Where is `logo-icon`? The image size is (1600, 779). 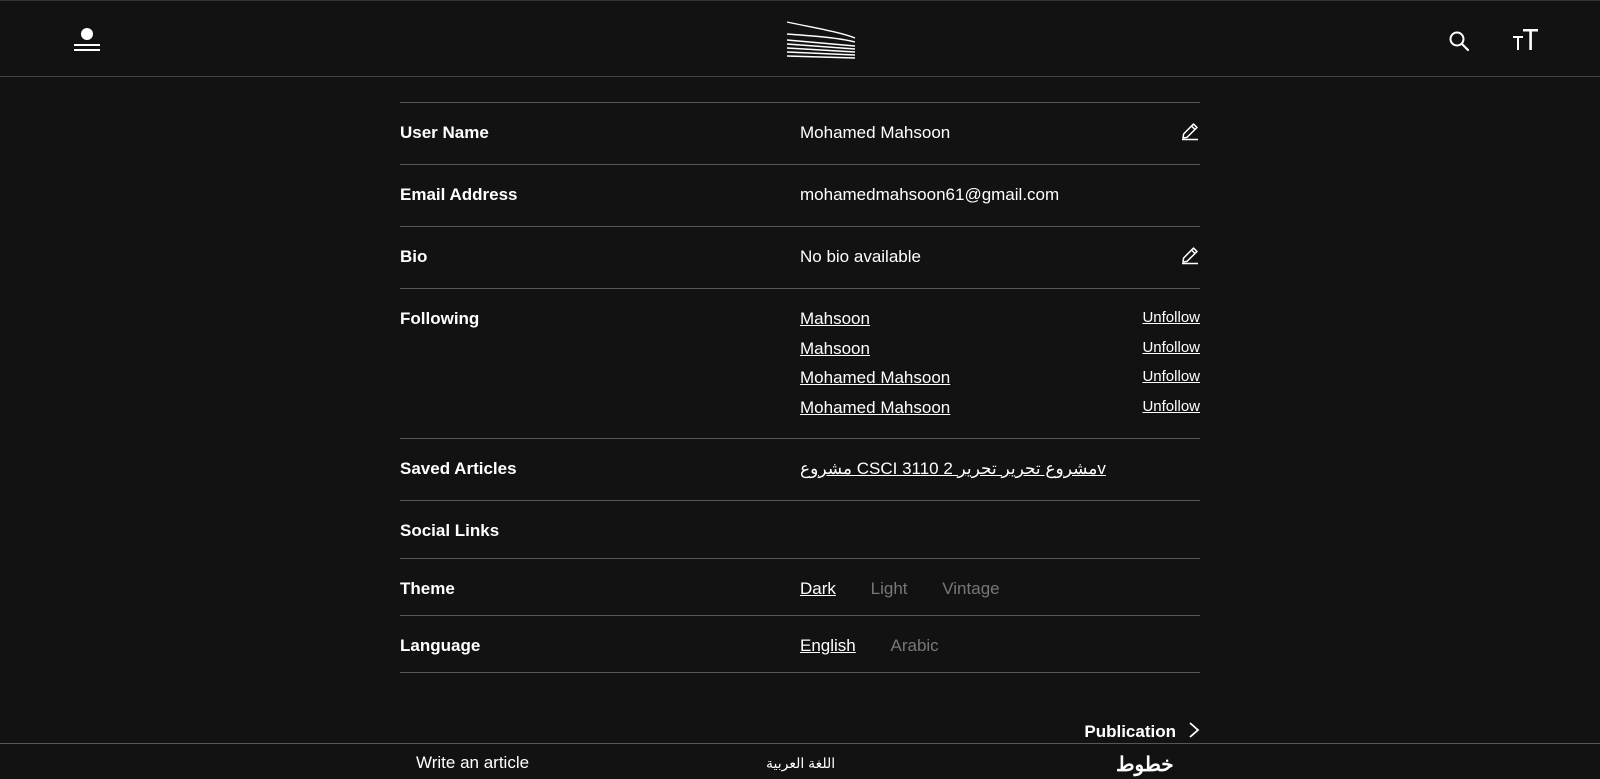
logo-icon is located at coordinates (821, 40).